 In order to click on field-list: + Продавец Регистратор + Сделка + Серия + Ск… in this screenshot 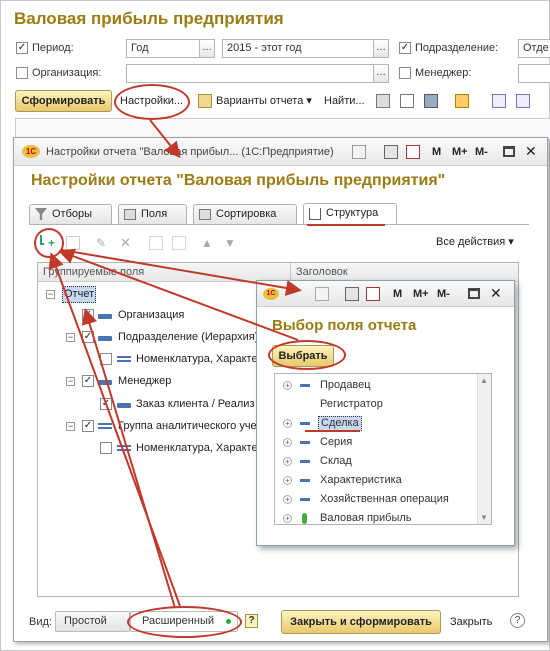, I will do `click(383, 449)`.